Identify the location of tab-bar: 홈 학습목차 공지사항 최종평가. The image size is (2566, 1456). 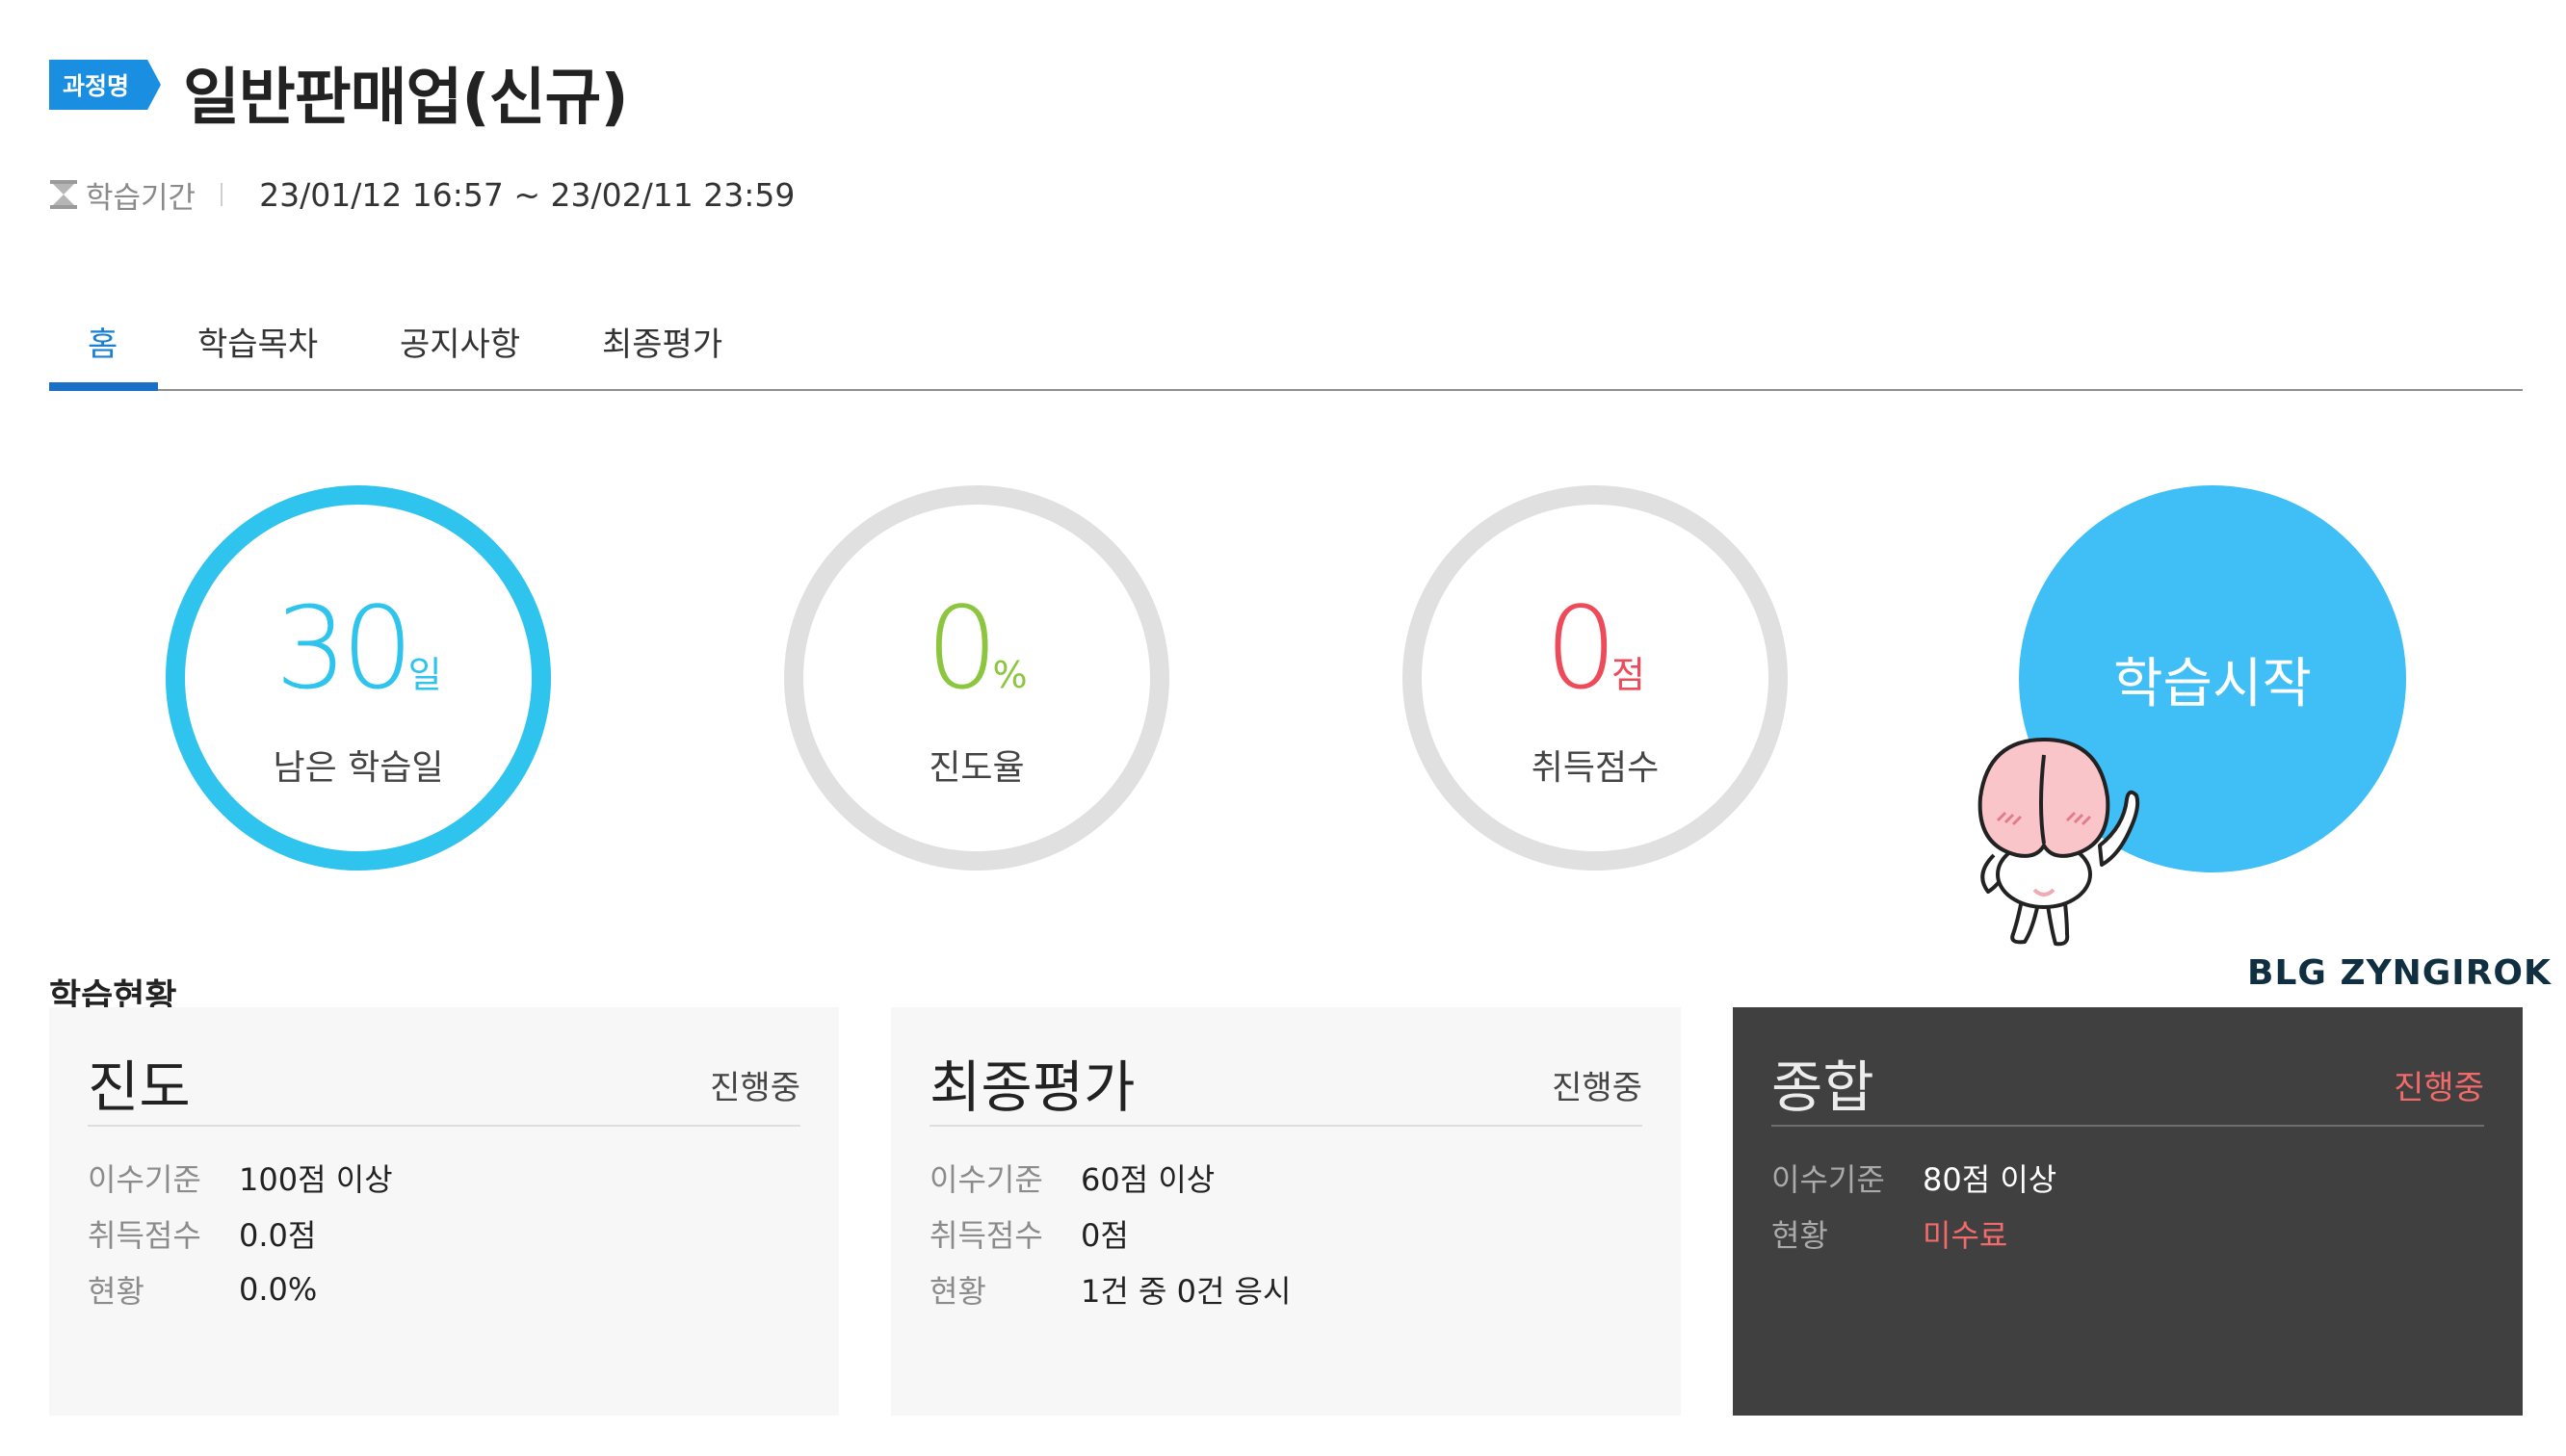
(1286, 354).